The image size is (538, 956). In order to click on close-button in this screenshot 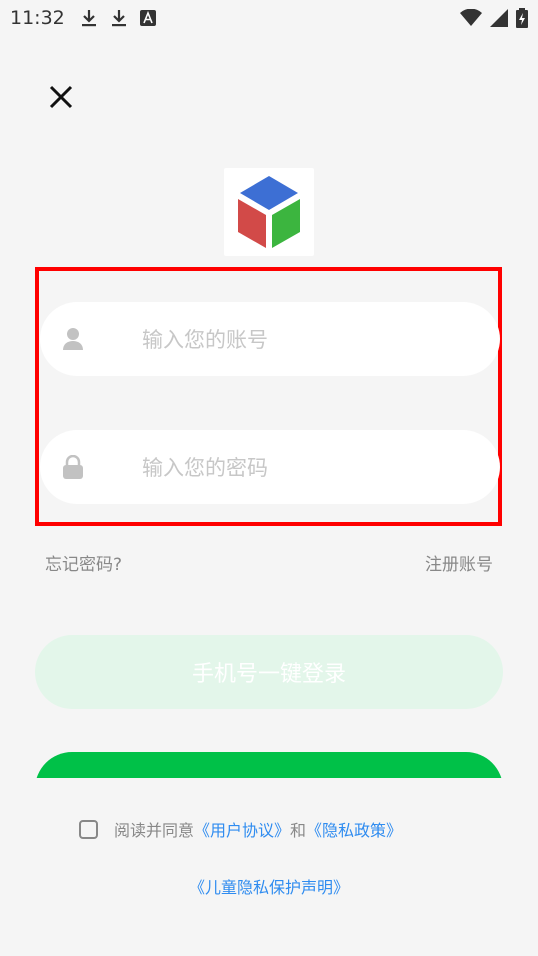, I will do `click(61, 97)`.